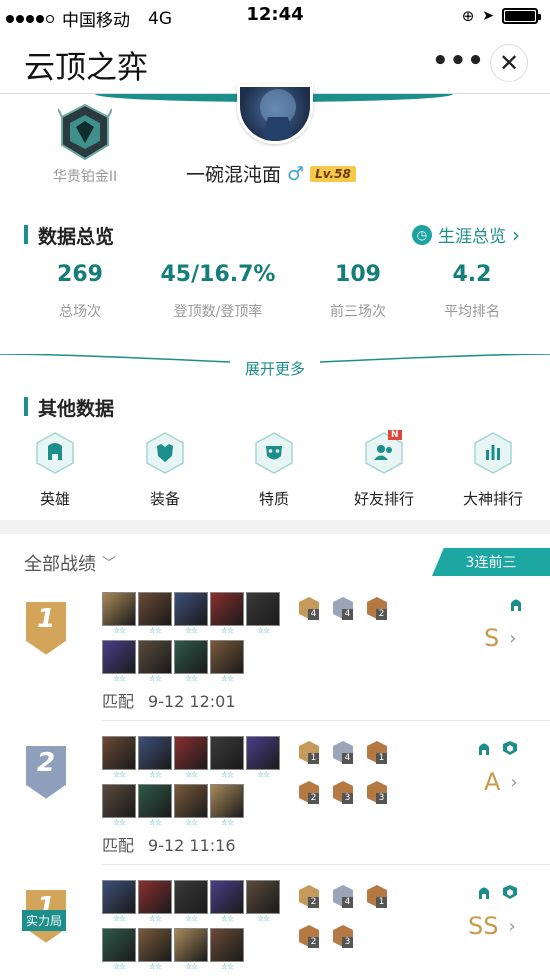  What do you see at coordinates (55, 470) in the screenshot?
I see `other-item-heroes: 英雄` at bounding box center [55, 470].